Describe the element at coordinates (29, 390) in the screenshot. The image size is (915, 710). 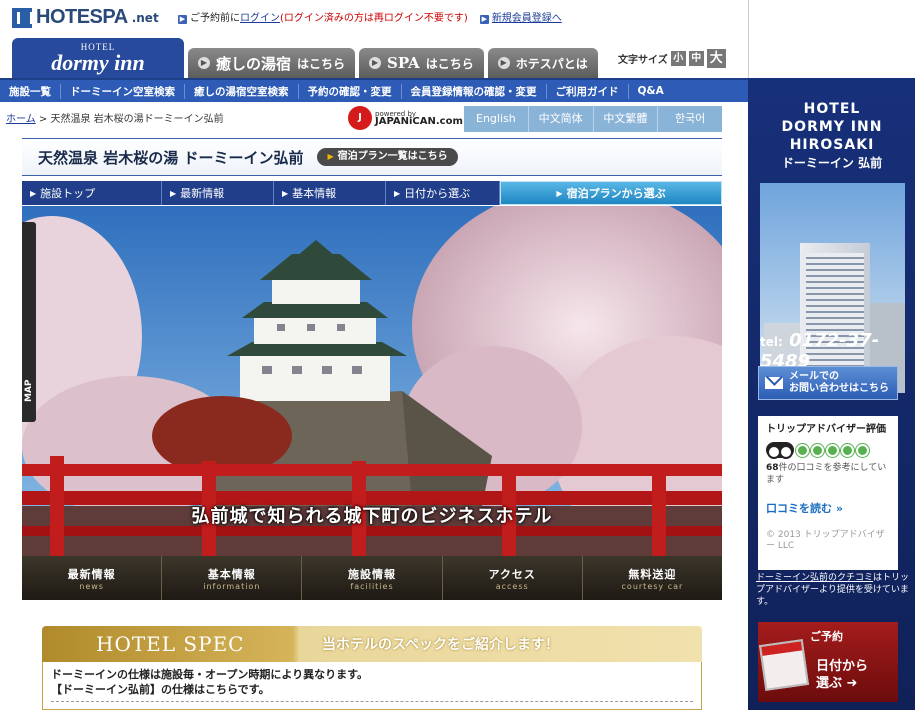
I see `map-tab-label: MAP` at that location.